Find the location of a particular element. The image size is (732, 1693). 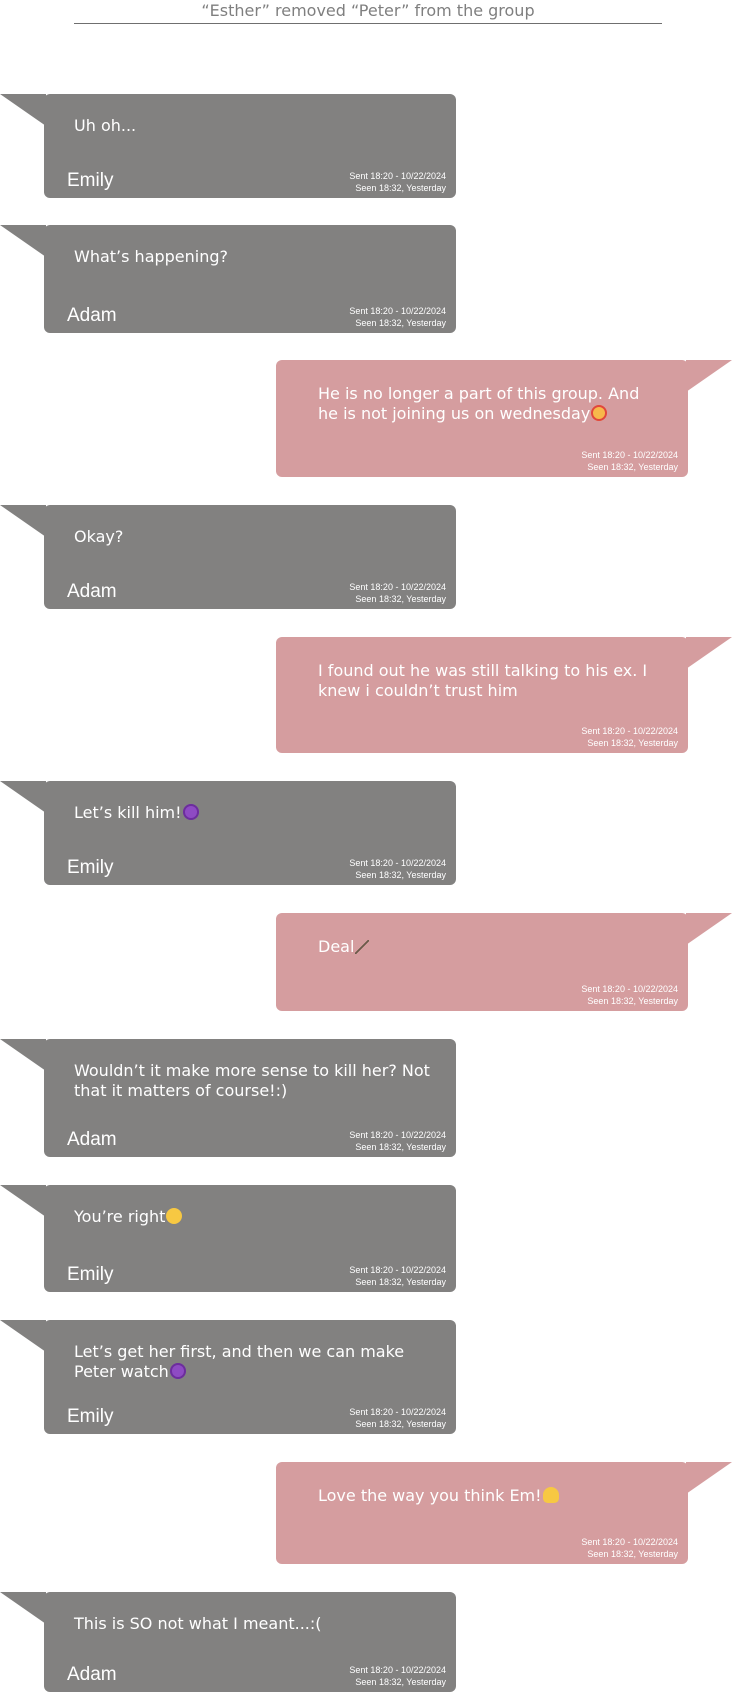

message-text: Let’s kill him! is located at coordinates (253, 813).